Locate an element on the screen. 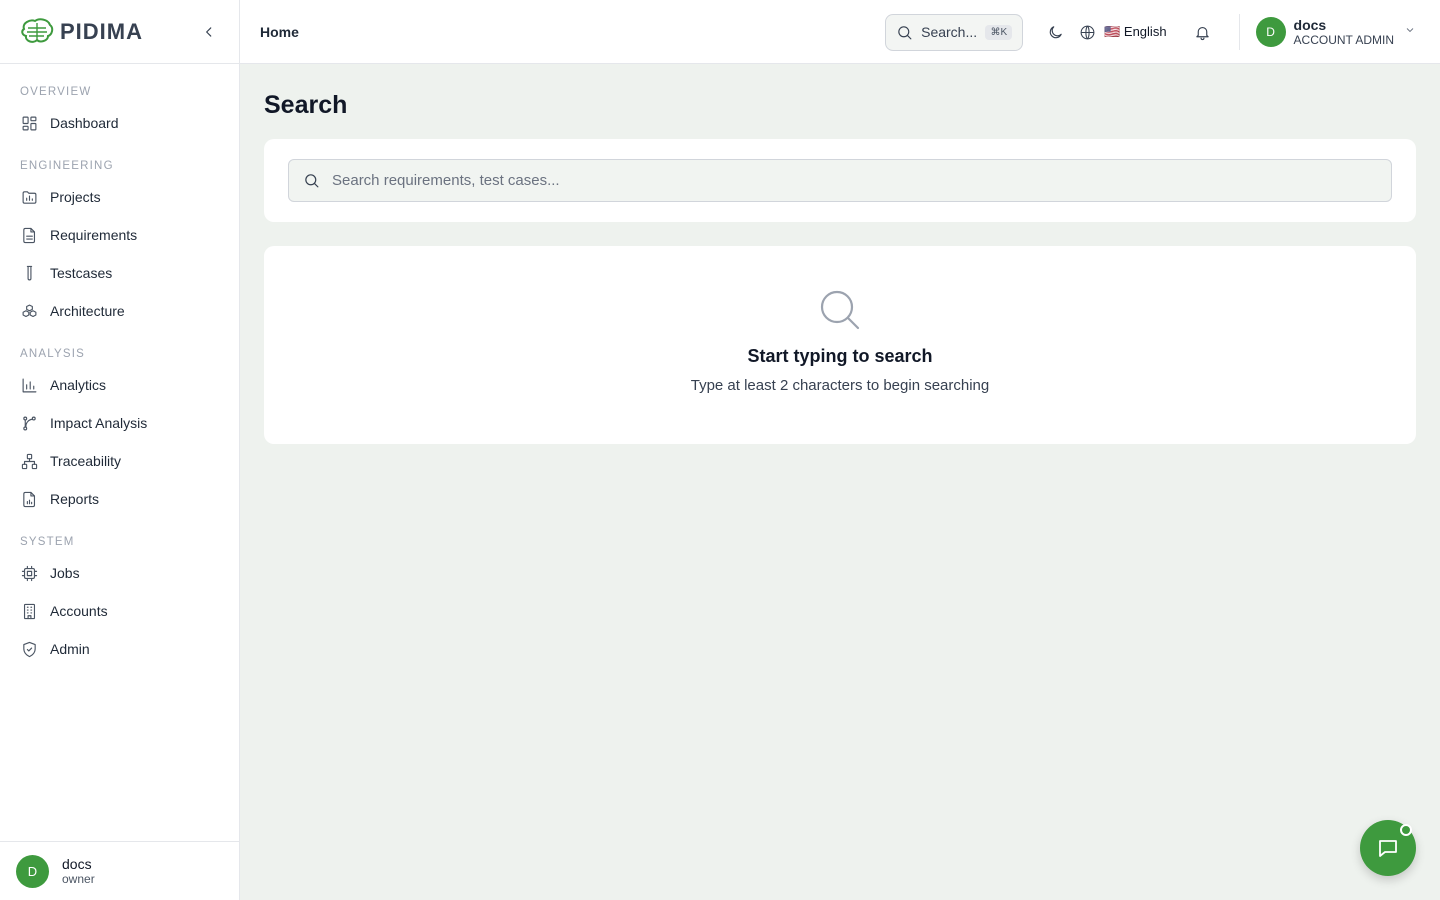 Image resolution: width=1440 pixels, height=900 pixels. sidebar-item-architecture: Architecture is located at coordinates (119, 311).